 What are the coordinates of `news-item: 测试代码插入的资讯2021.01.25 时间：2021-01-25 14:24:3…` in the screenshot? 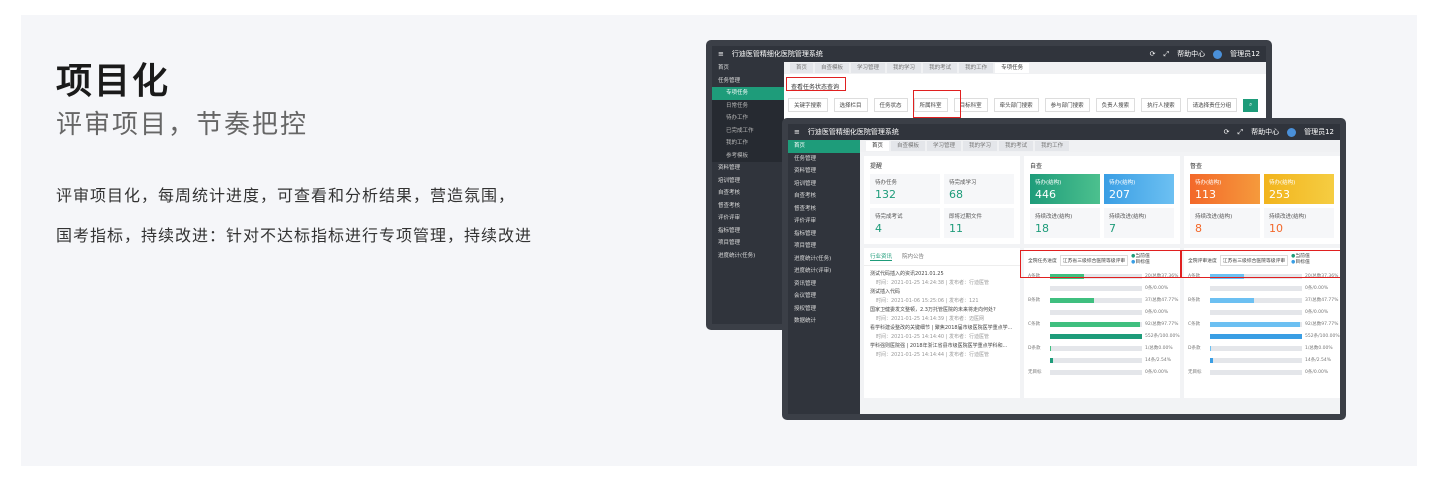 It's located at (942, 279).